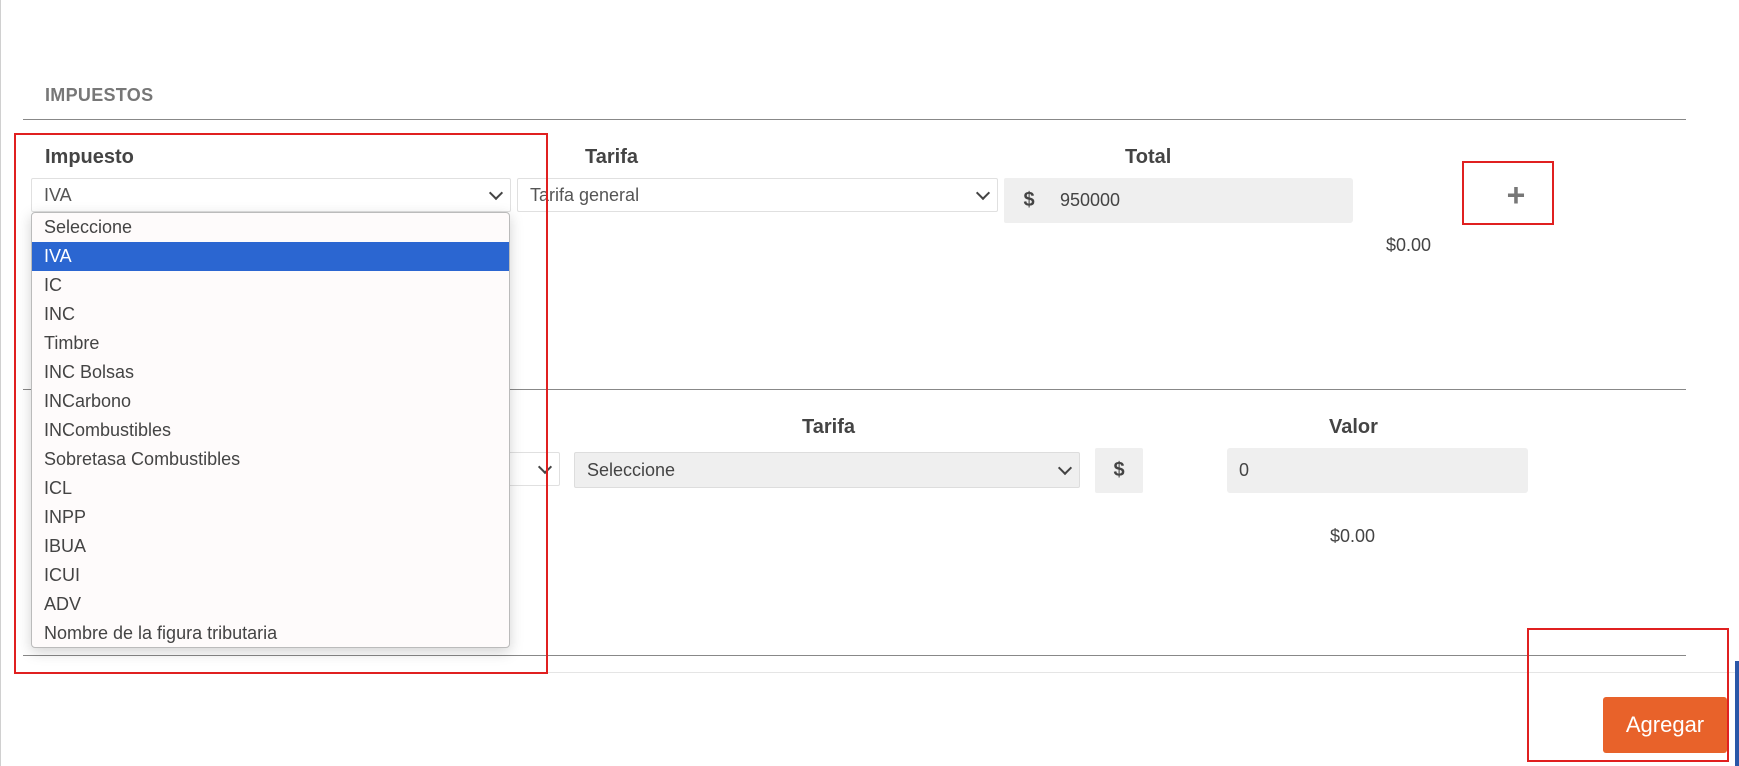 This screenshot has width=1739, height=766. What do you see at coordinates (1508, 193) in the screenshot?
I see `highlight-box-add` at bounding box center [1508, 193].